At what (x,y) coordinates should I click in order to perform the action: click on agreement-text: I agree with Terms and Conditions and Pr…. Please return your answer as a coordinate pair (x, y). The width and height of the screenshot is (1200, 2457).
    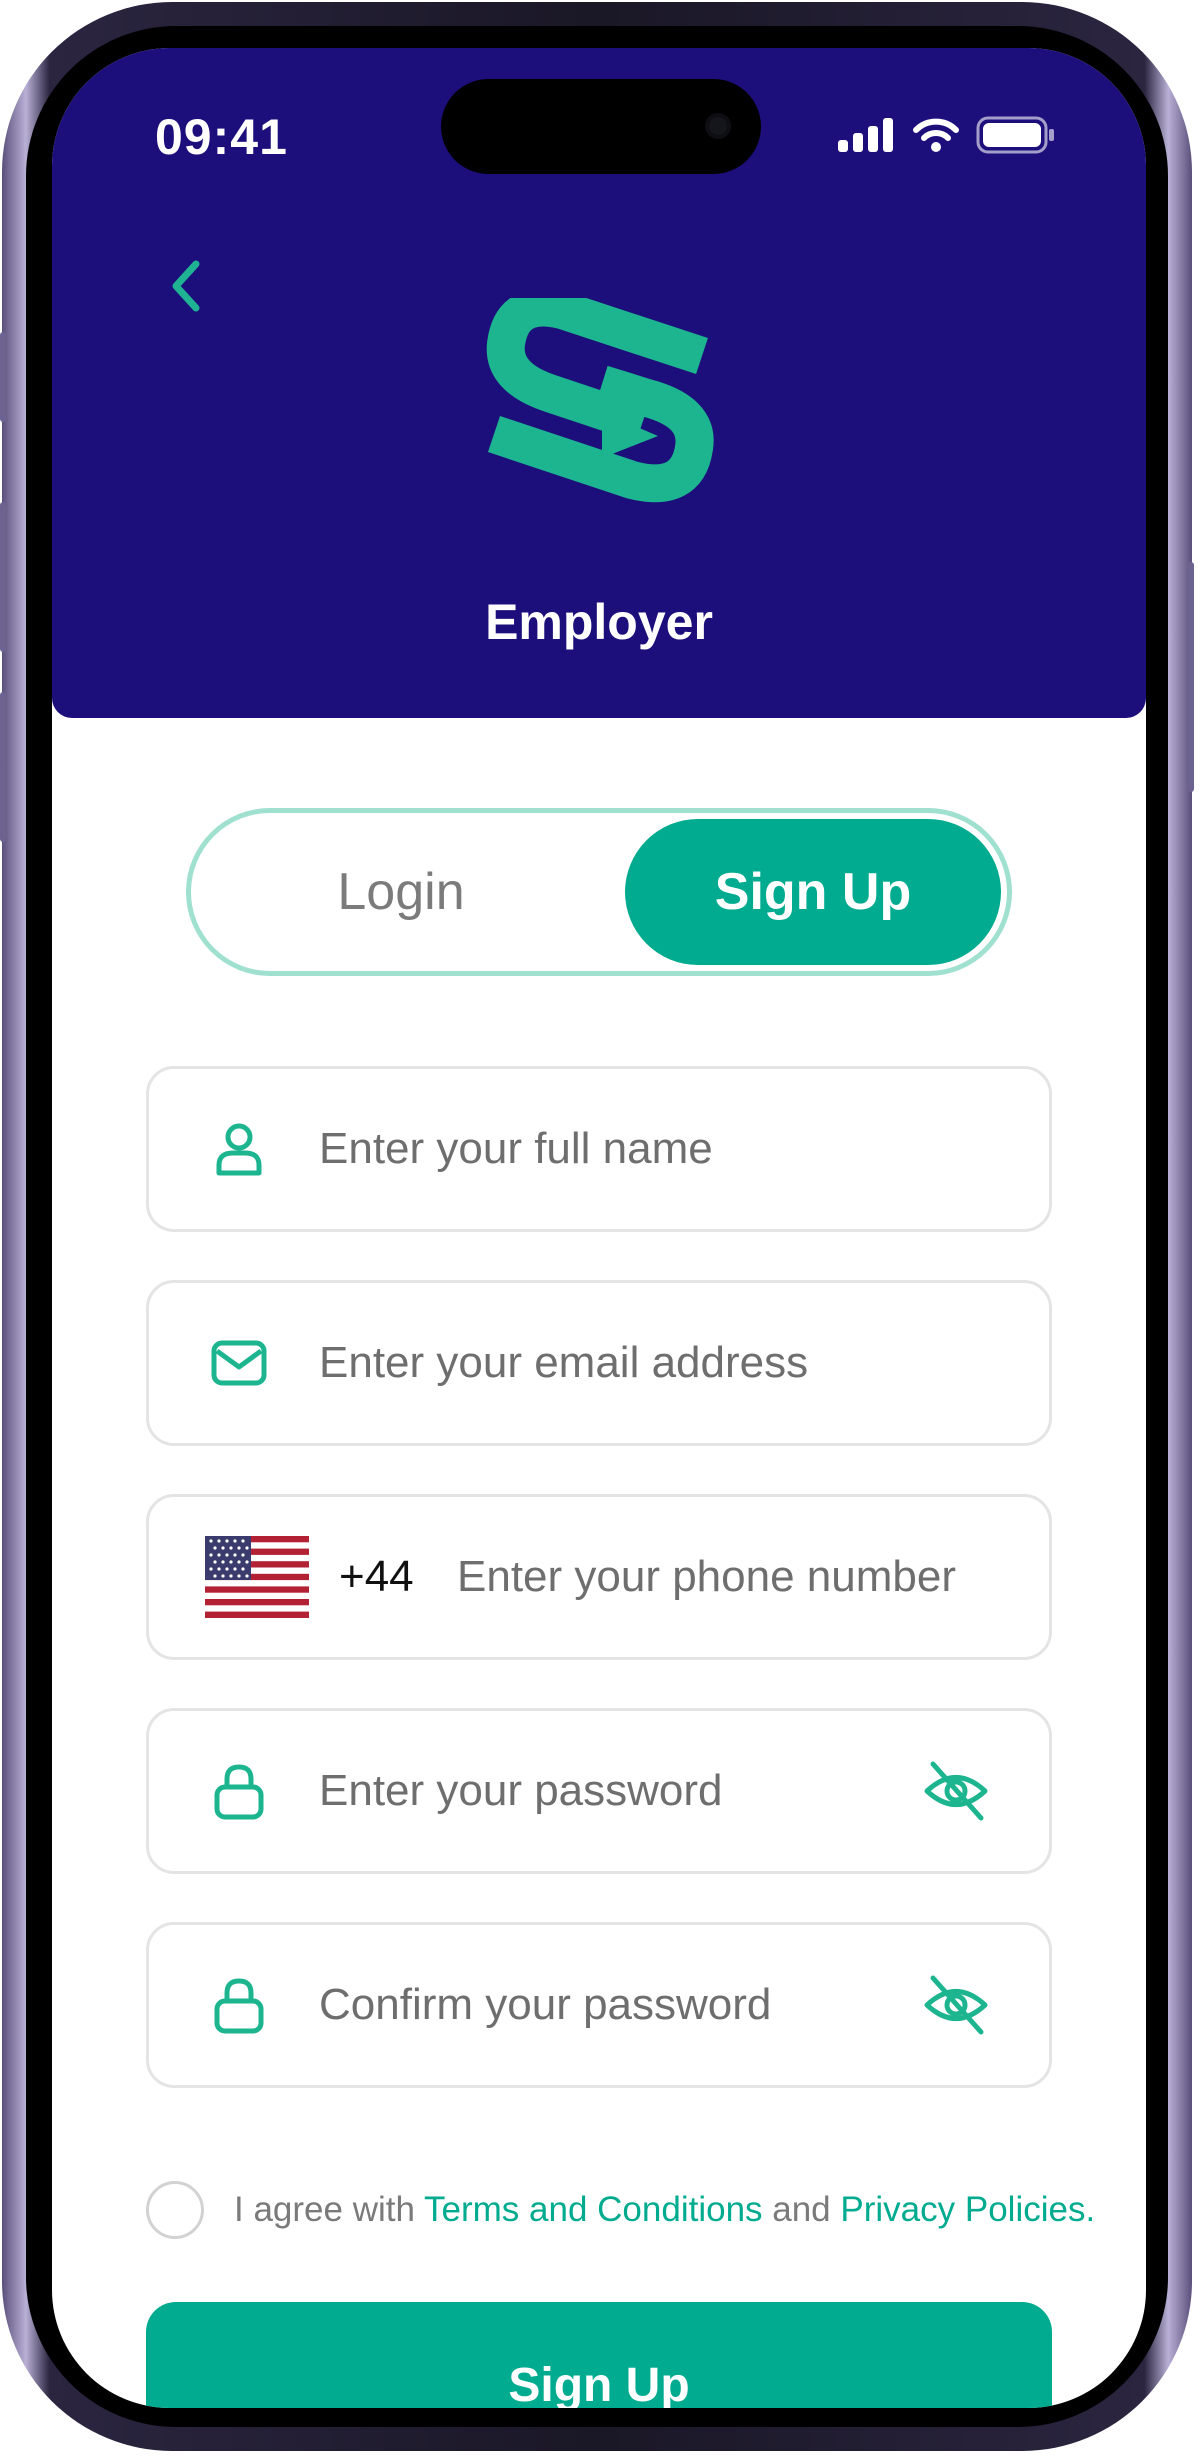
    Looking at the image, I should click on (664, 2210).